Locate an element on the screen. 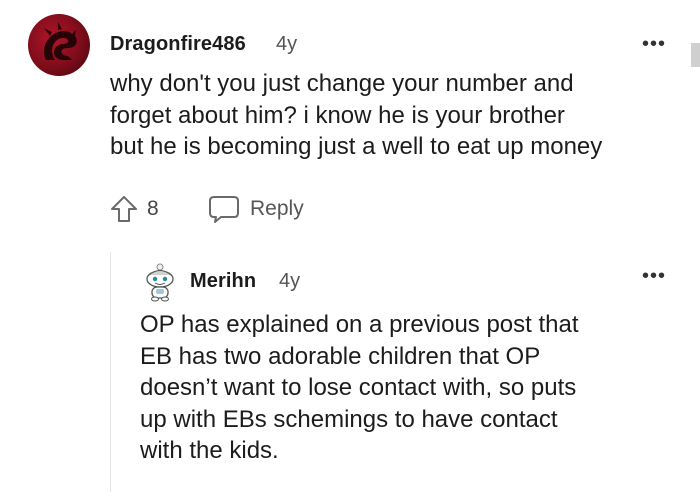  reply-label: Reply is located at coordinates (277, 208).